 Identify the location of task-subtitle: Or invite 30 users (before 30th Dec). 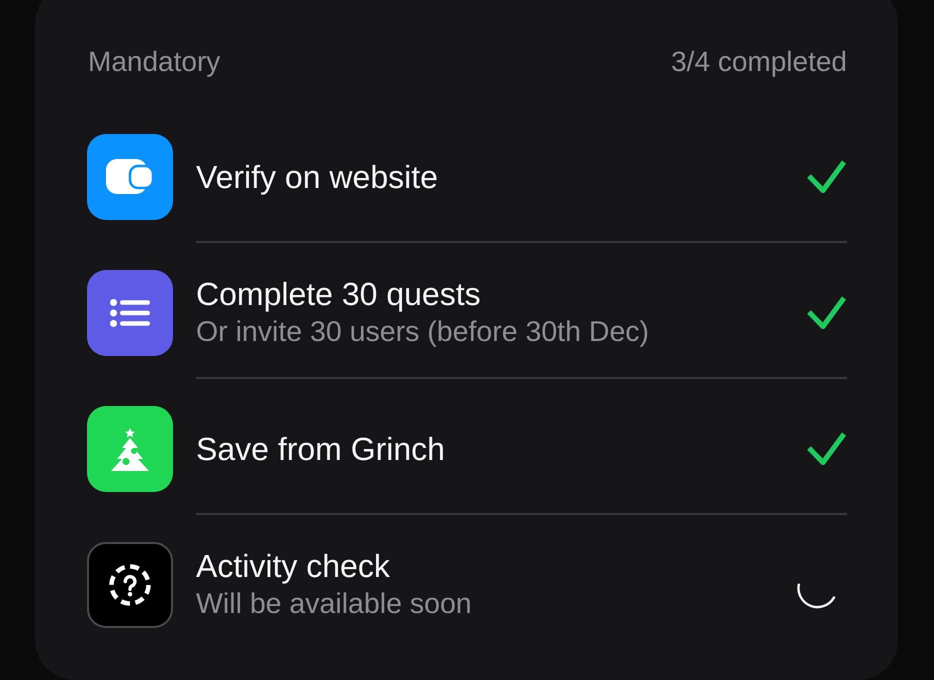
(423, 332).